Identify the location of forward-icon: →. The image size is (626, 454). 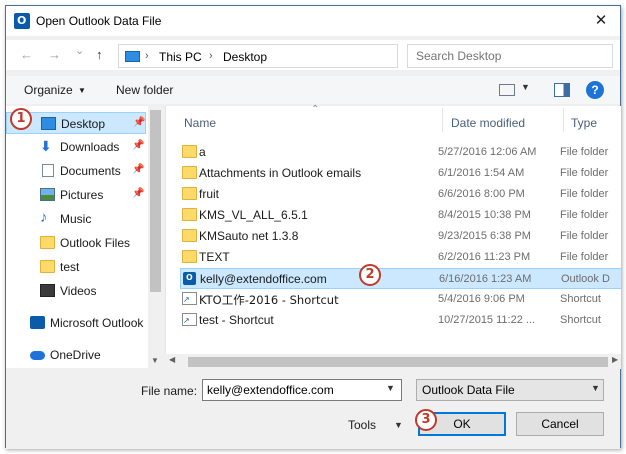
(54, 54).